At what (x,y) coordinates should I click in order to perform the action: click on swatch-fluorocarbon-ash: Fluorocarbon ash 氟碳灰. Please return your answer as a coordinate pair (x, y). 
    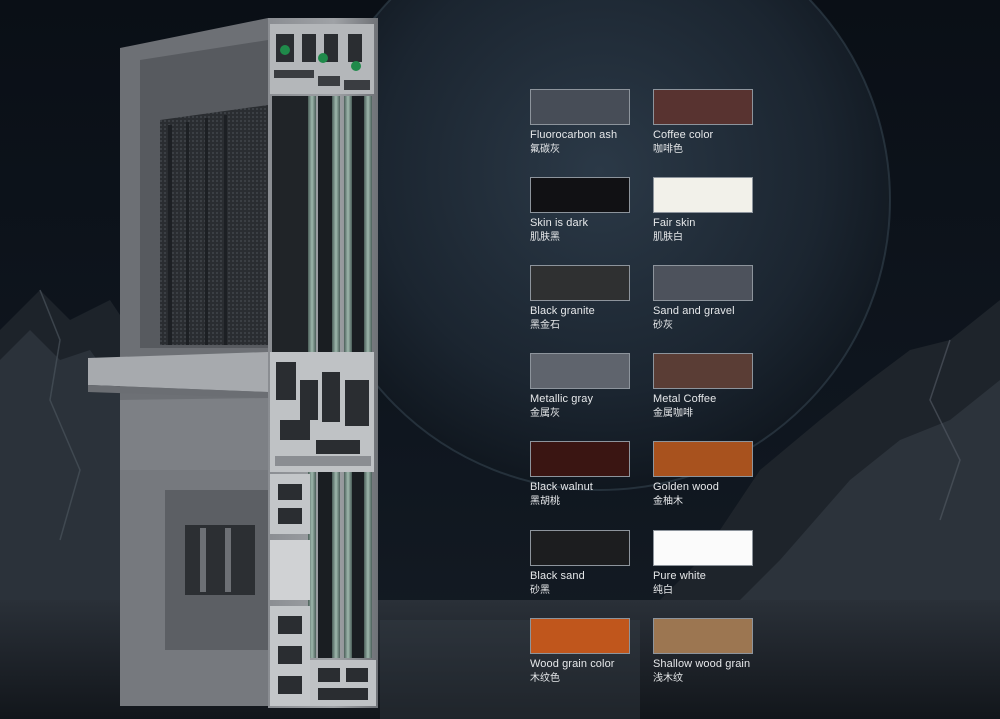
    Looking at the image, I should click on (581, 122).